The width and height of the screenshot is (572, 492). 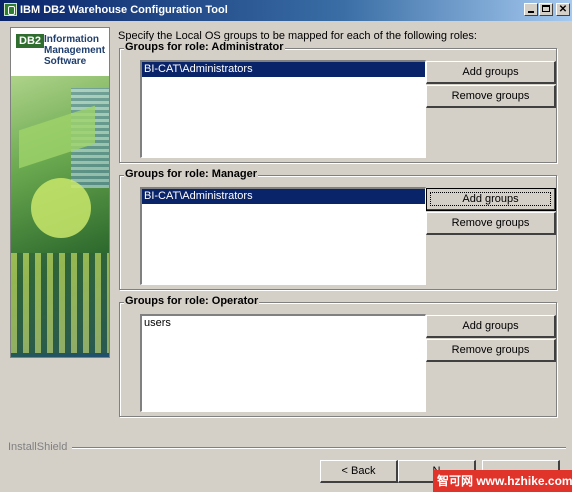 I want to click on group-title: Groups for role: Operator, so click(x=192, y=301).